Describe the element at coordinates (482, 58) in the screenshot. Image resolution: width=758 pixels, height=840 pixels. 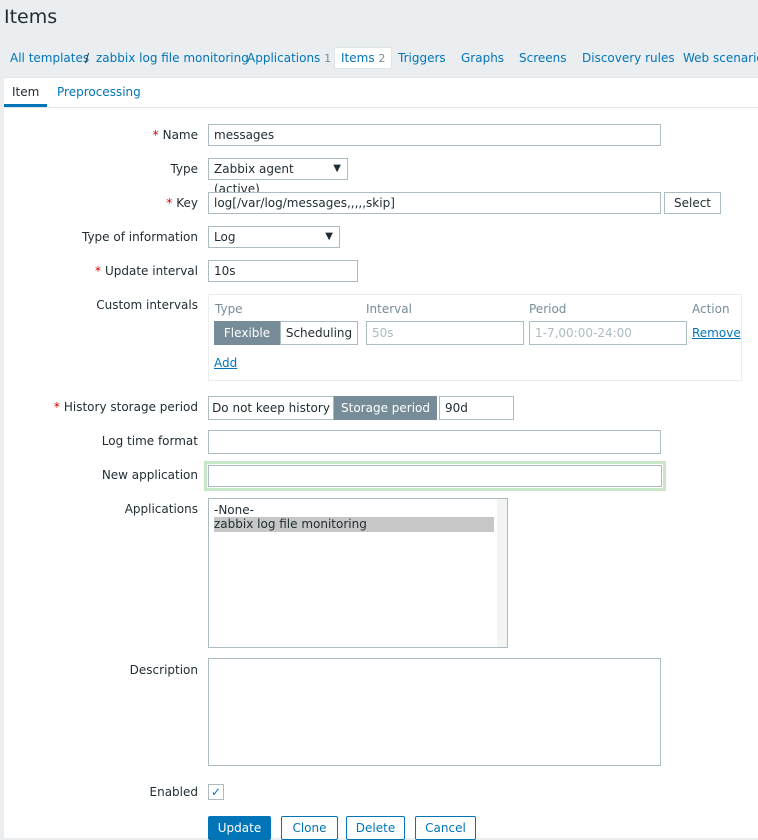
I see `nav-graphs: Graphs` at that location.